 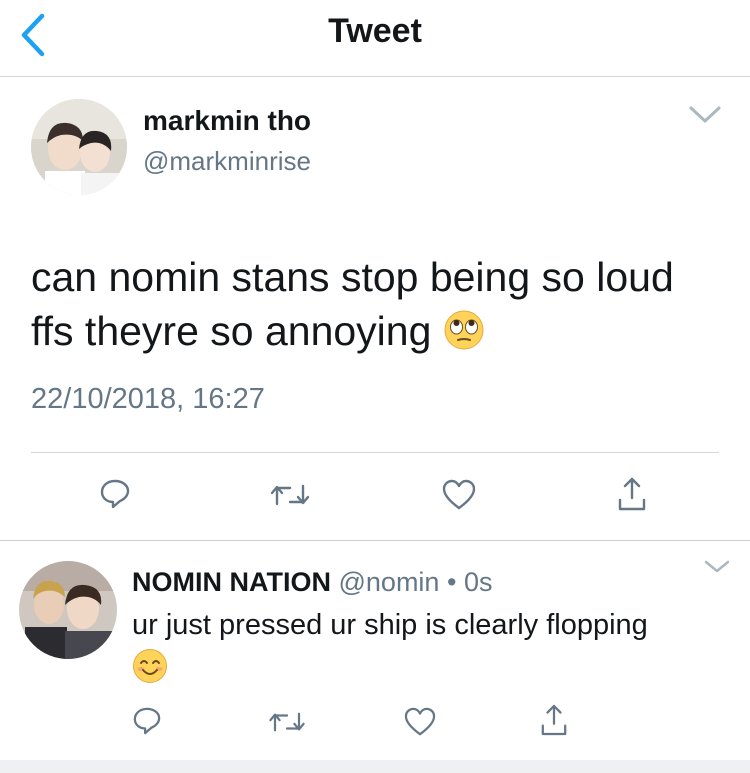 I want to click on reply-menu-button, so click(x=717, y=567).